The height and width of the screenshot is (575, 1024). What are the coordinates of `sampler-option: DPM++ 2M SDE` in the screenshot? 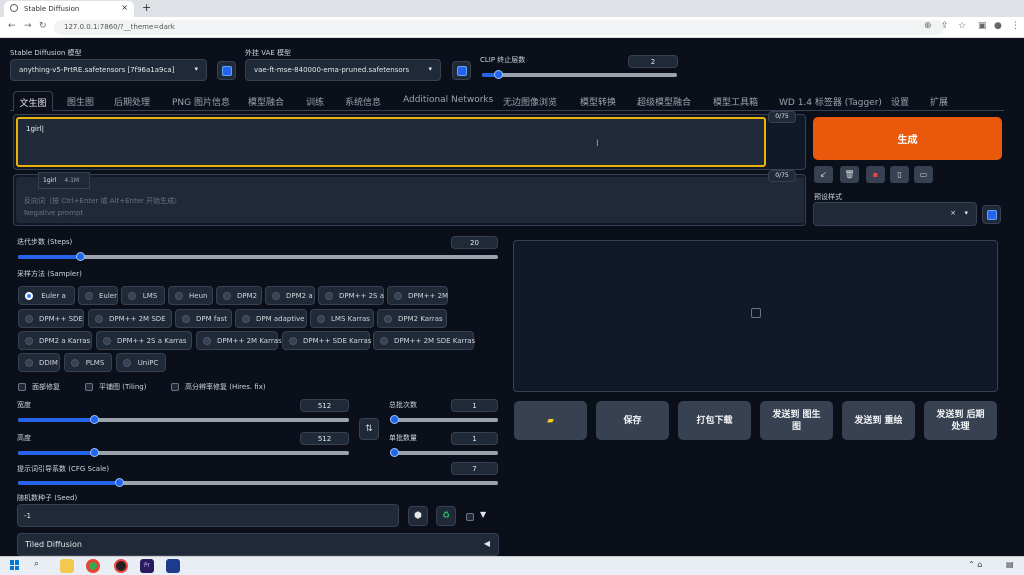 It's located at (130, 318).